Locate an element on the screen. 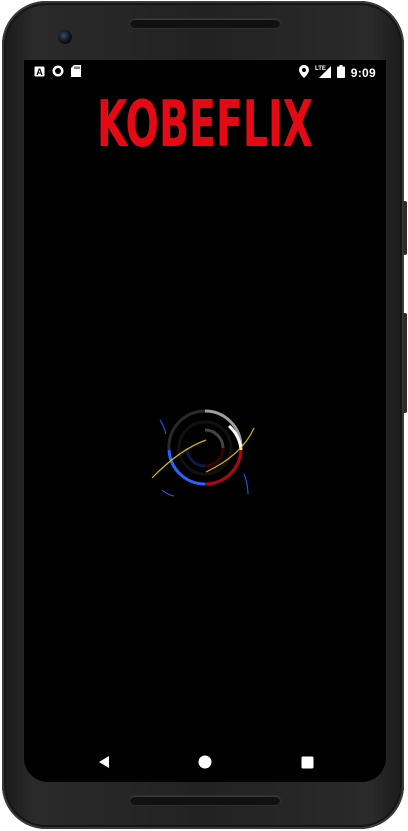 This screenshot has width=408, height=831. volume-button is located at coordinates (405, 363).